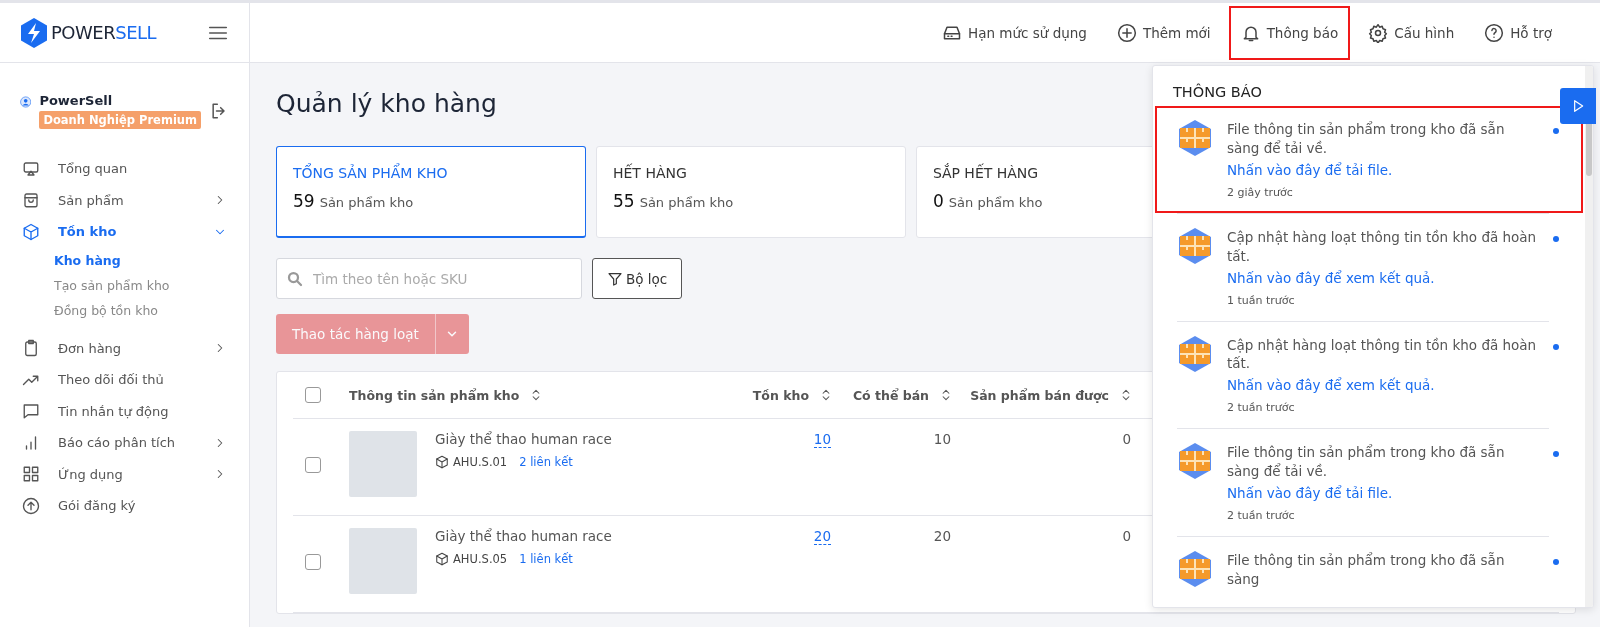 Image resolution: width=1600 pixels, height=627 pixels. Describe the element at coordinates (386, 103) in the screenshot. I see `page-title: Quản lý kho hàng` at that location.